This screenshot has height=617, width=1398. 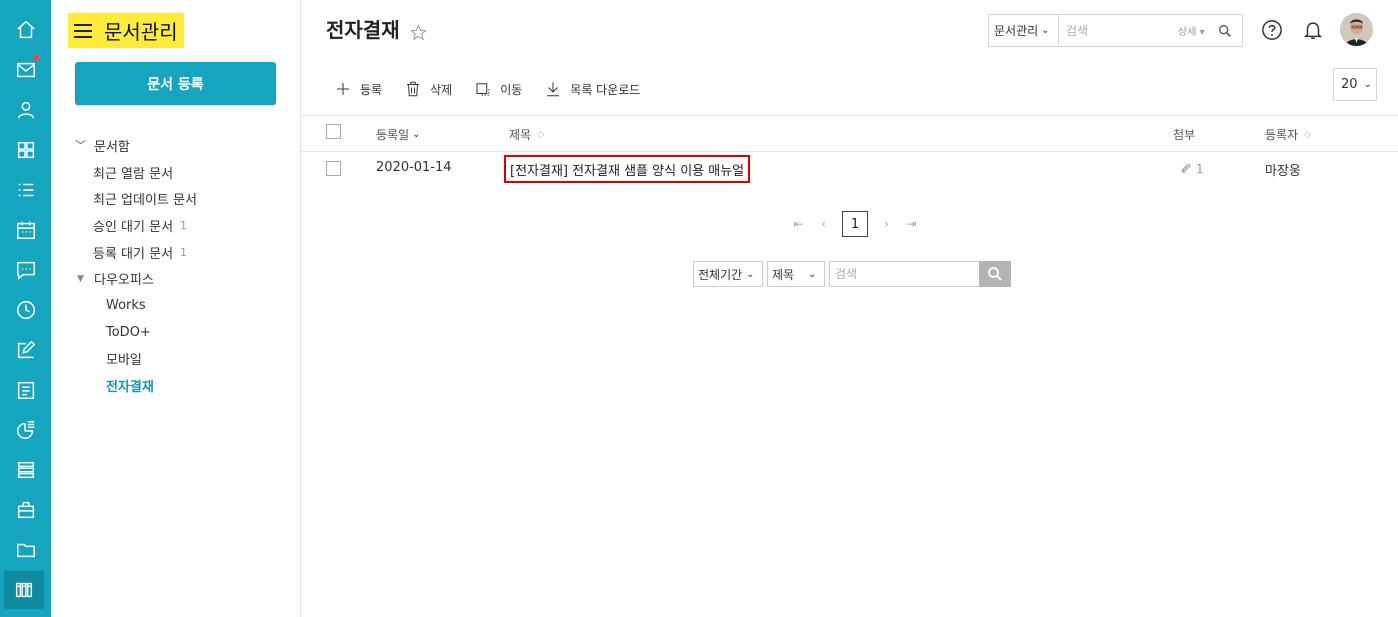 I want to click on tree-child-label: ToDO+, so click(x=128, y=332).